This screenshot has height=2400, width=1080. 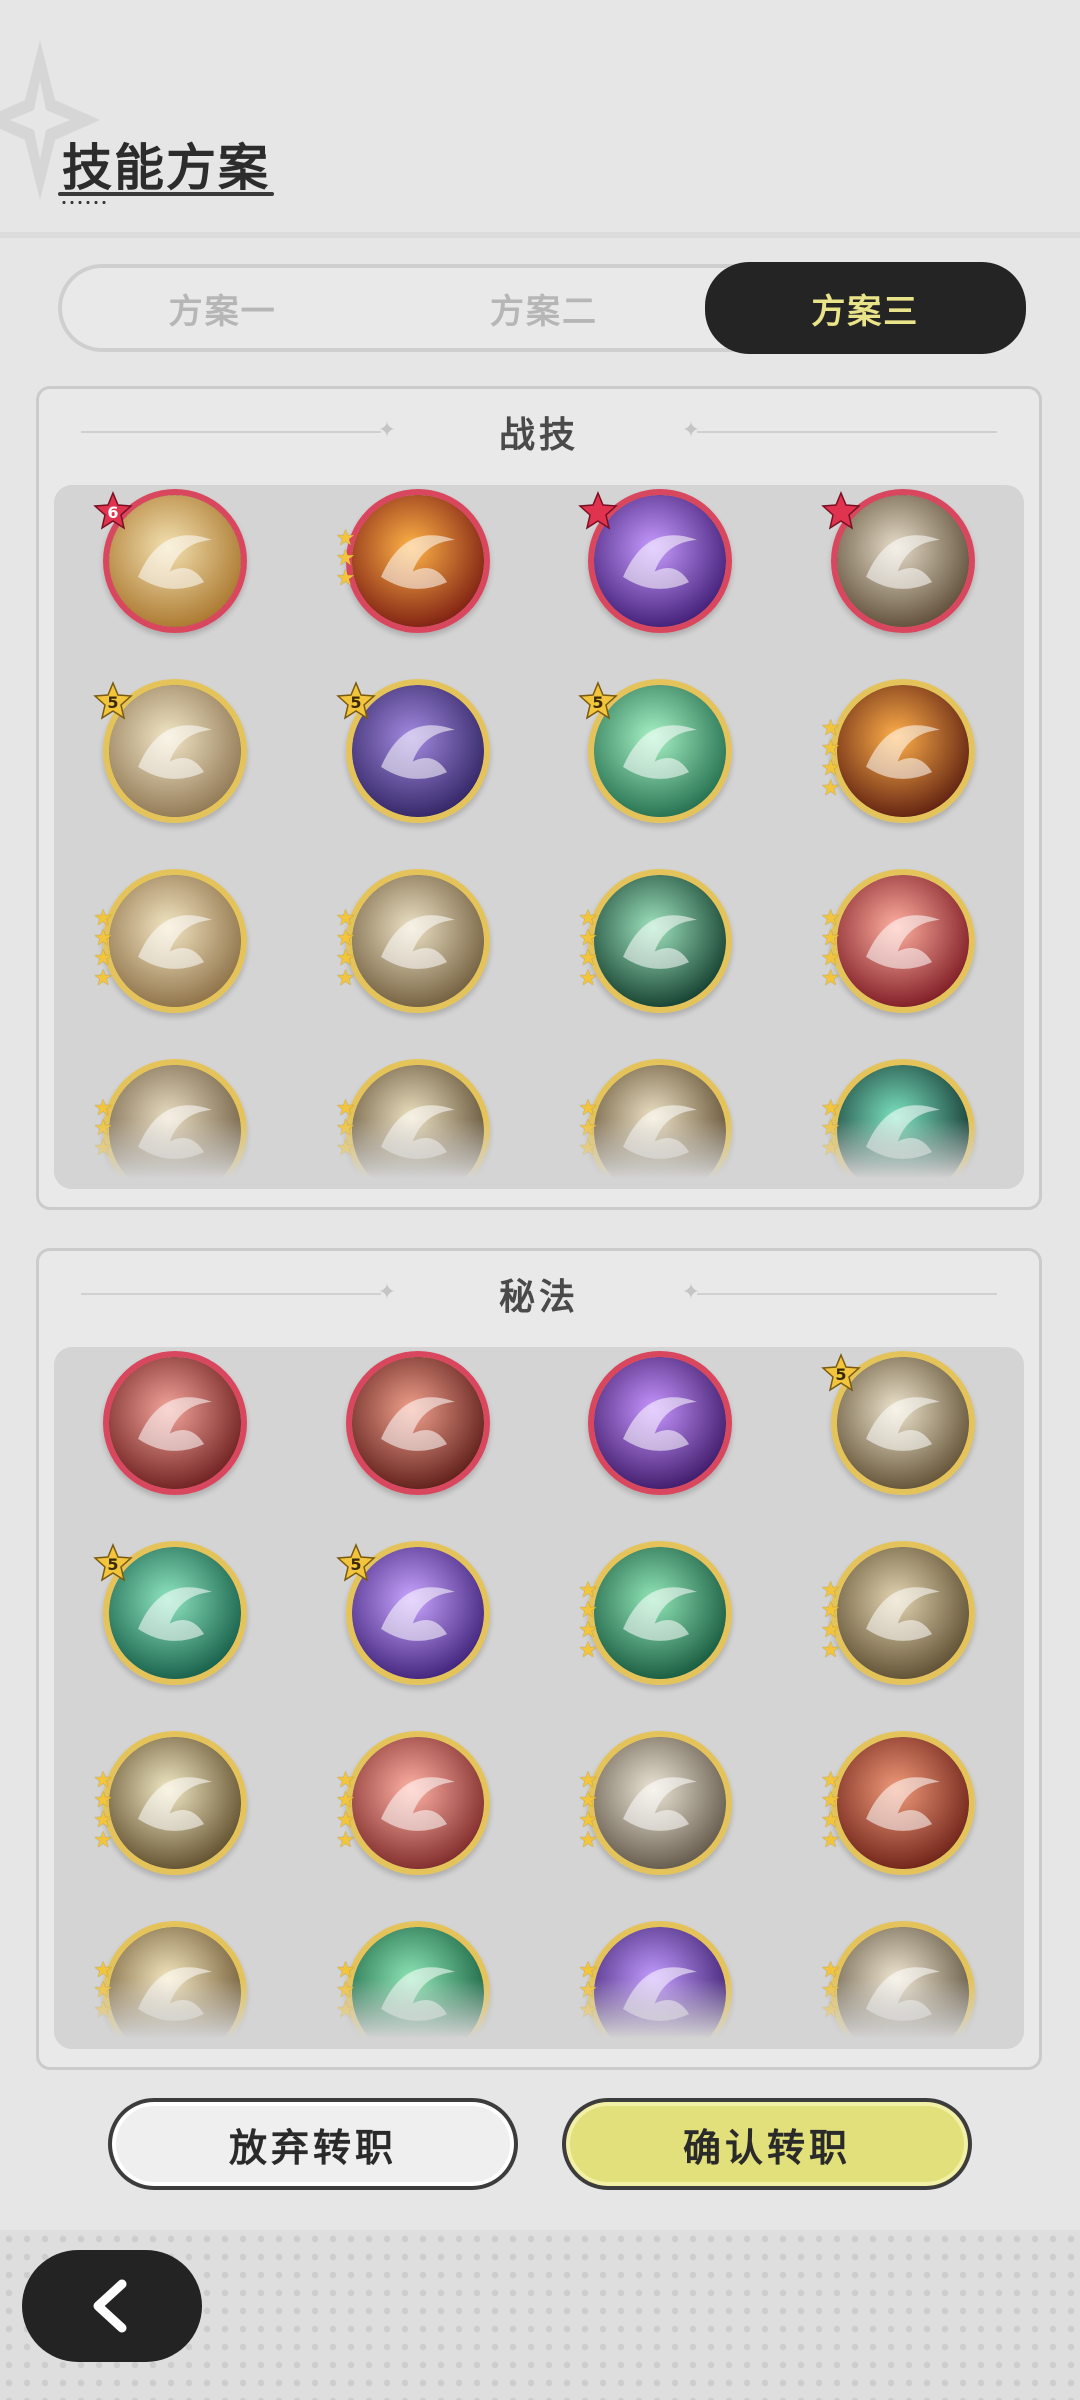 I want to click on blade-pierce-icon, so click(x=902, y=941).